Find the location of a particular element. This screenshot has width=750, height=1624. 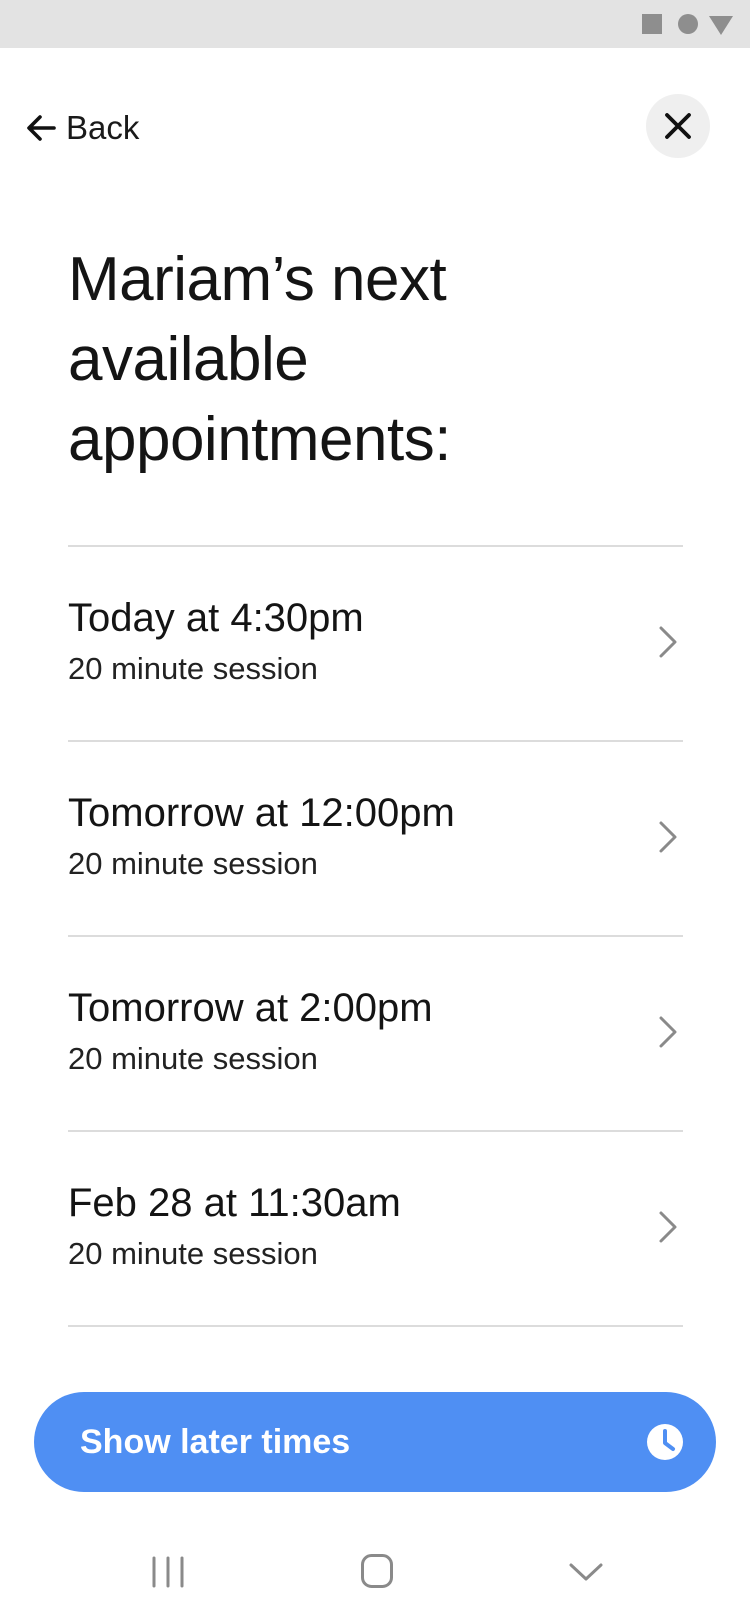

close-icon is located at coordinates (678, 126).